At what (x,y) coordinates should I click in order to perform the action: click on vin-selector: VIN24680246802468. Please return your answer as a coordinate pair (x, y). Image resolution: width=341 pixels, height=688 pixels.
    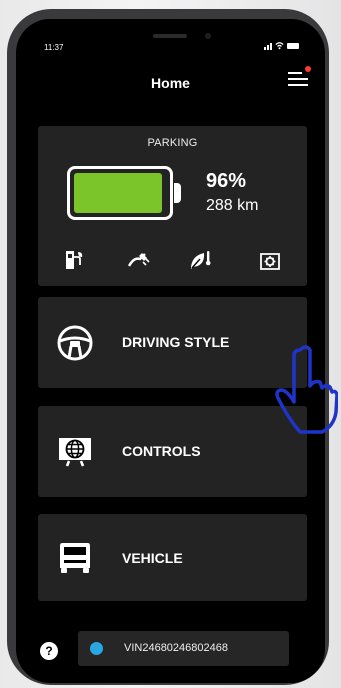
    Looking at the image, I should click on (183, 648).